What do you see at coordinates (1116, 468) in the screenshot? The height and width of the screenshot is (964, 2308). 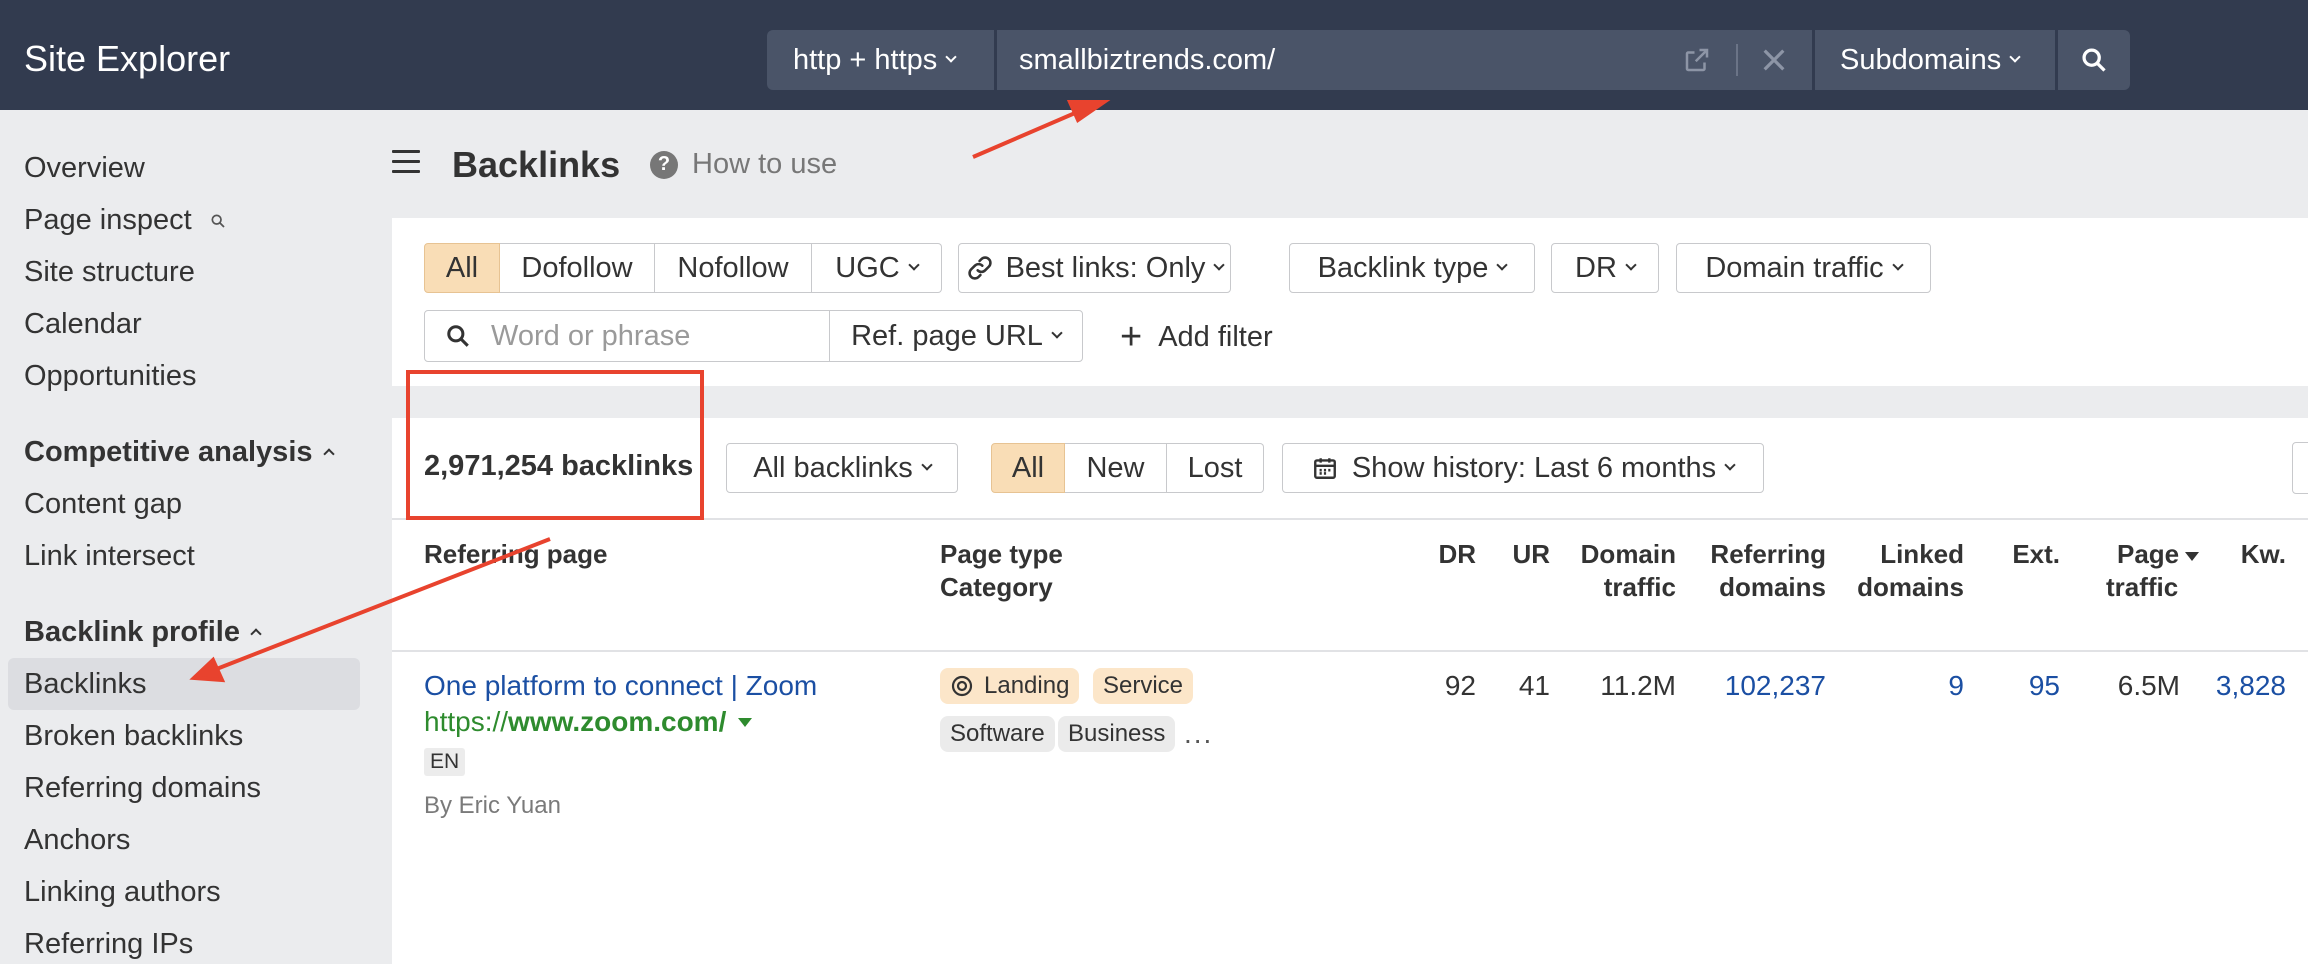 I see `tab-new: New` at bounding box center [1116, 468].